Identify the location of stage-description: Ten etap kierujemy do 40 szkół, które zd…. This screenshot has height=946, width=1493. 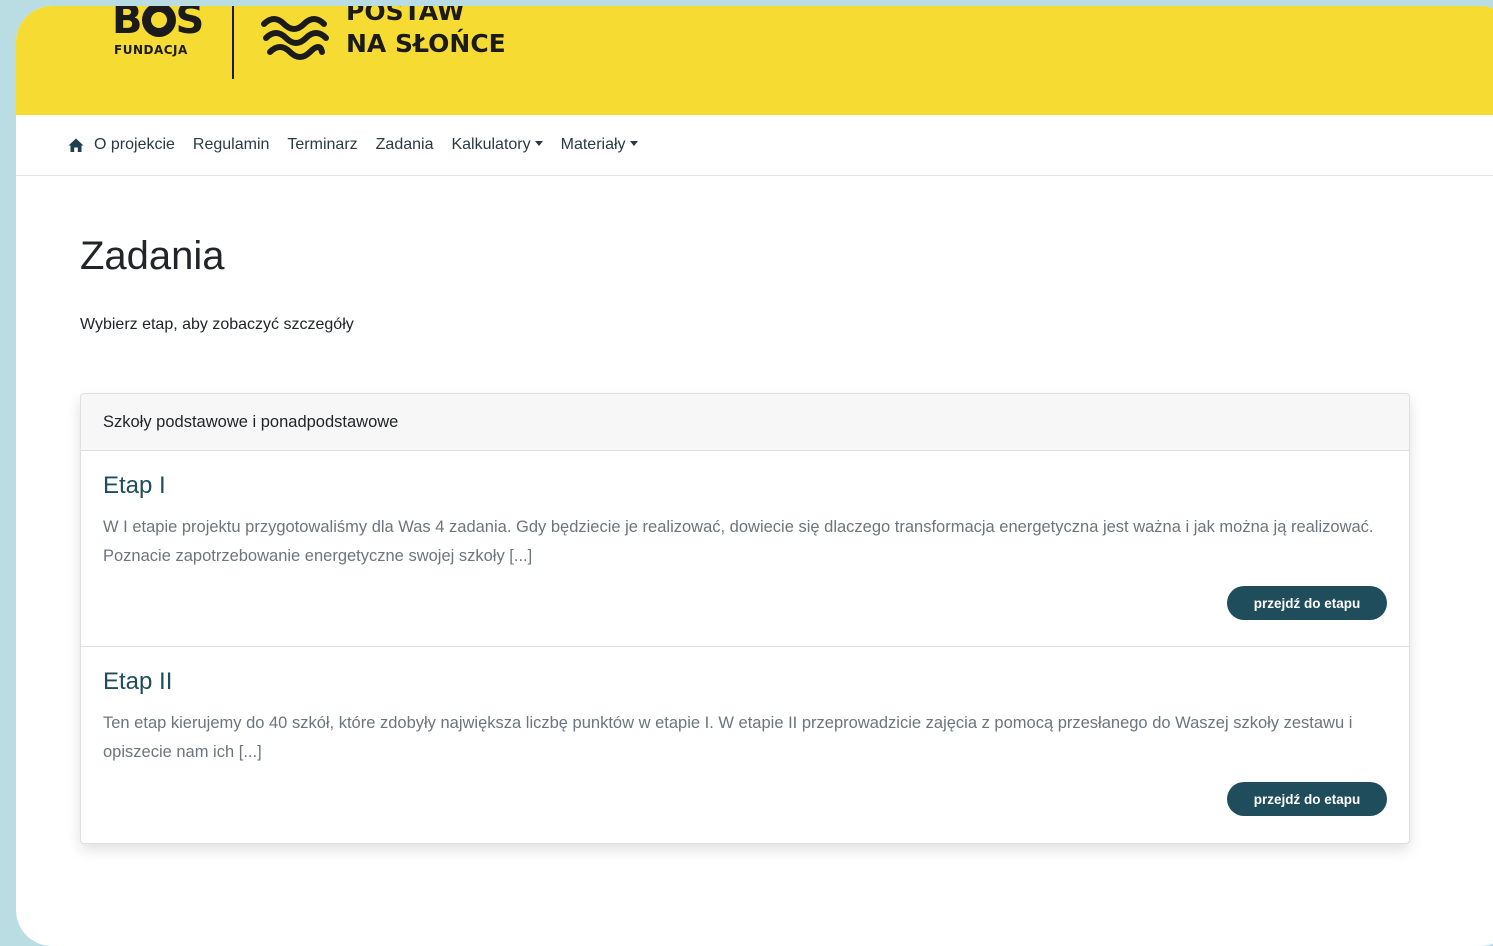
(728, 737).